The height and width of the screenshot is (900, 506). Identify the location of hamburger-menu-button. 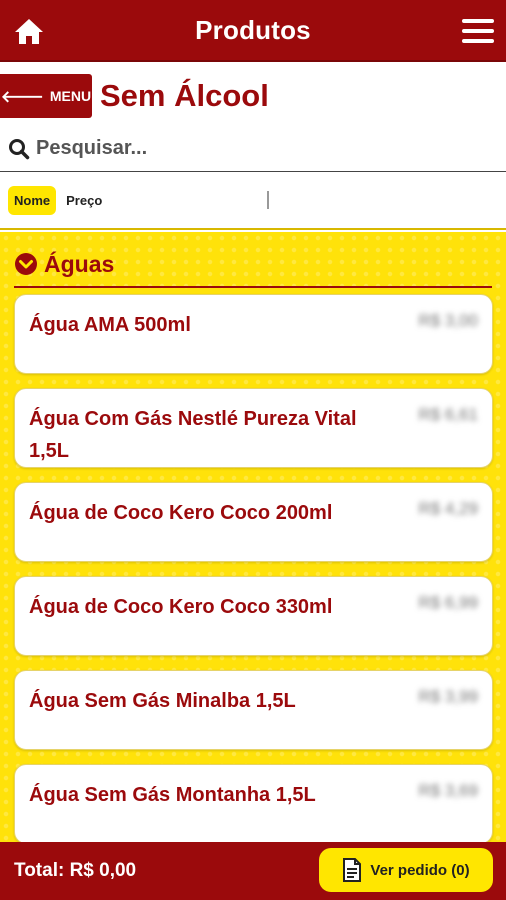
(478, 31).